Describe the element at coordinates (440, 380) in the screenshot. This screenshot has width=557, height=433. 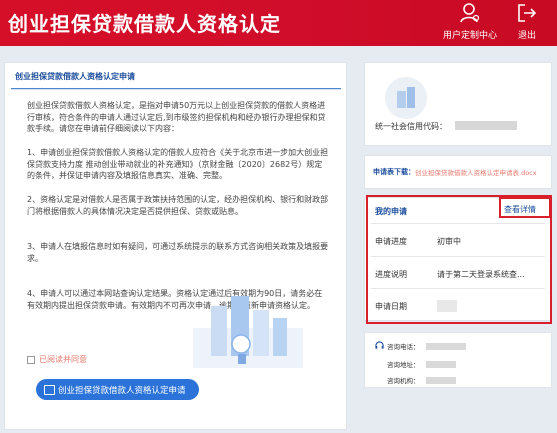
I see `contact-org-value` at that location.